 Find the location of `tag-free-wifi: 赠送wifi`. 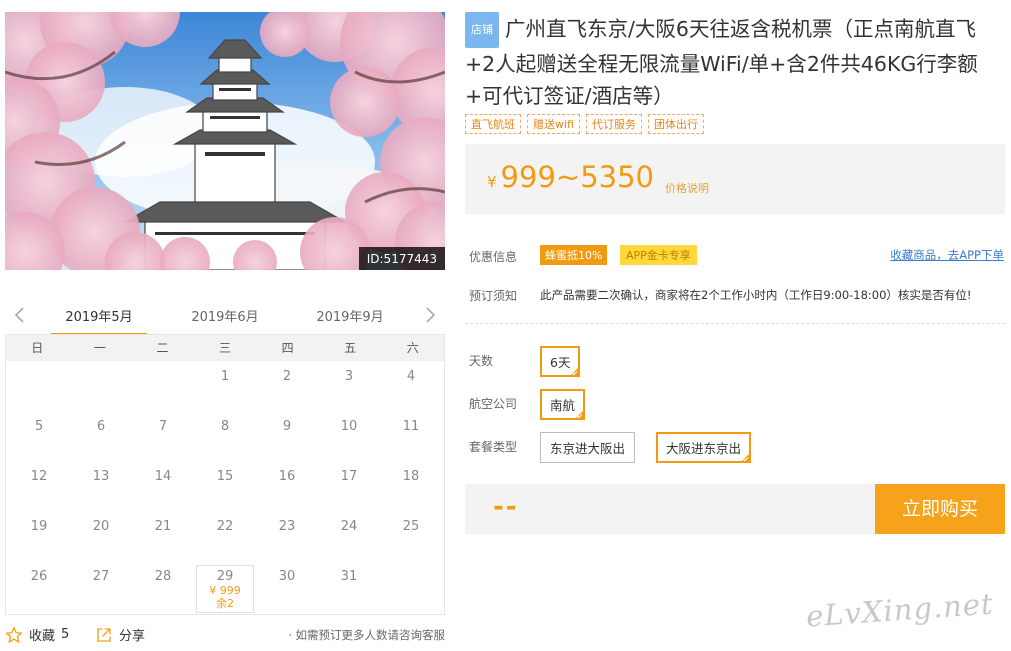

tag-free-wifi: 赠送wifi is located at coordinates (553, 124).